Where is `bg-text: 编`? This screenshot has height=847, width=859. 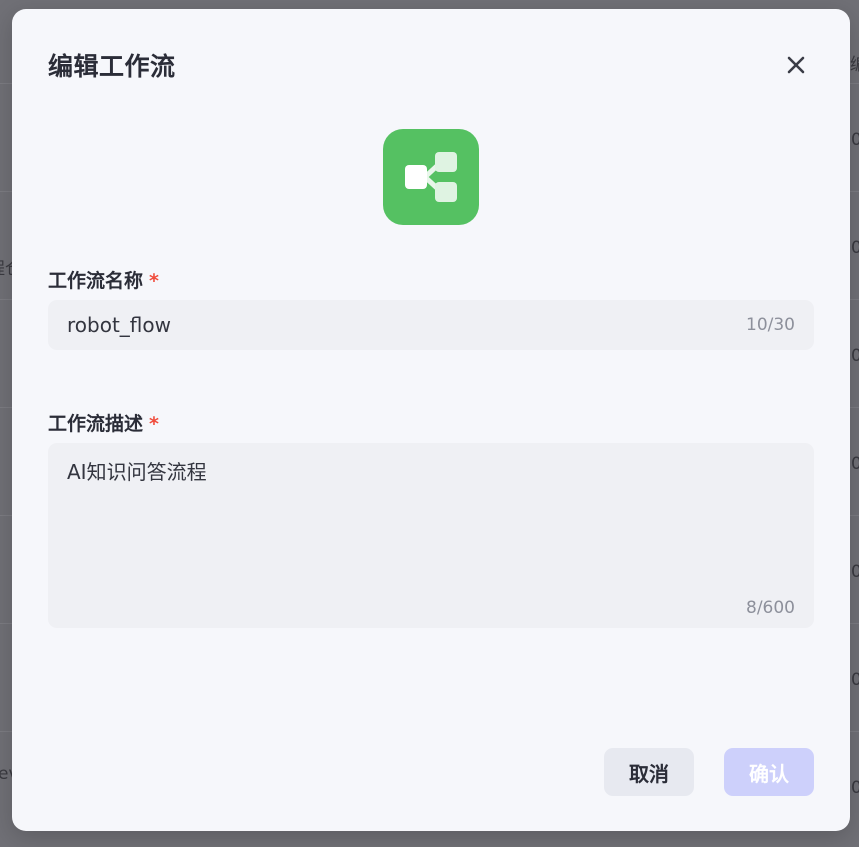
bg-text: 编 is located at coordinates (854, 65).